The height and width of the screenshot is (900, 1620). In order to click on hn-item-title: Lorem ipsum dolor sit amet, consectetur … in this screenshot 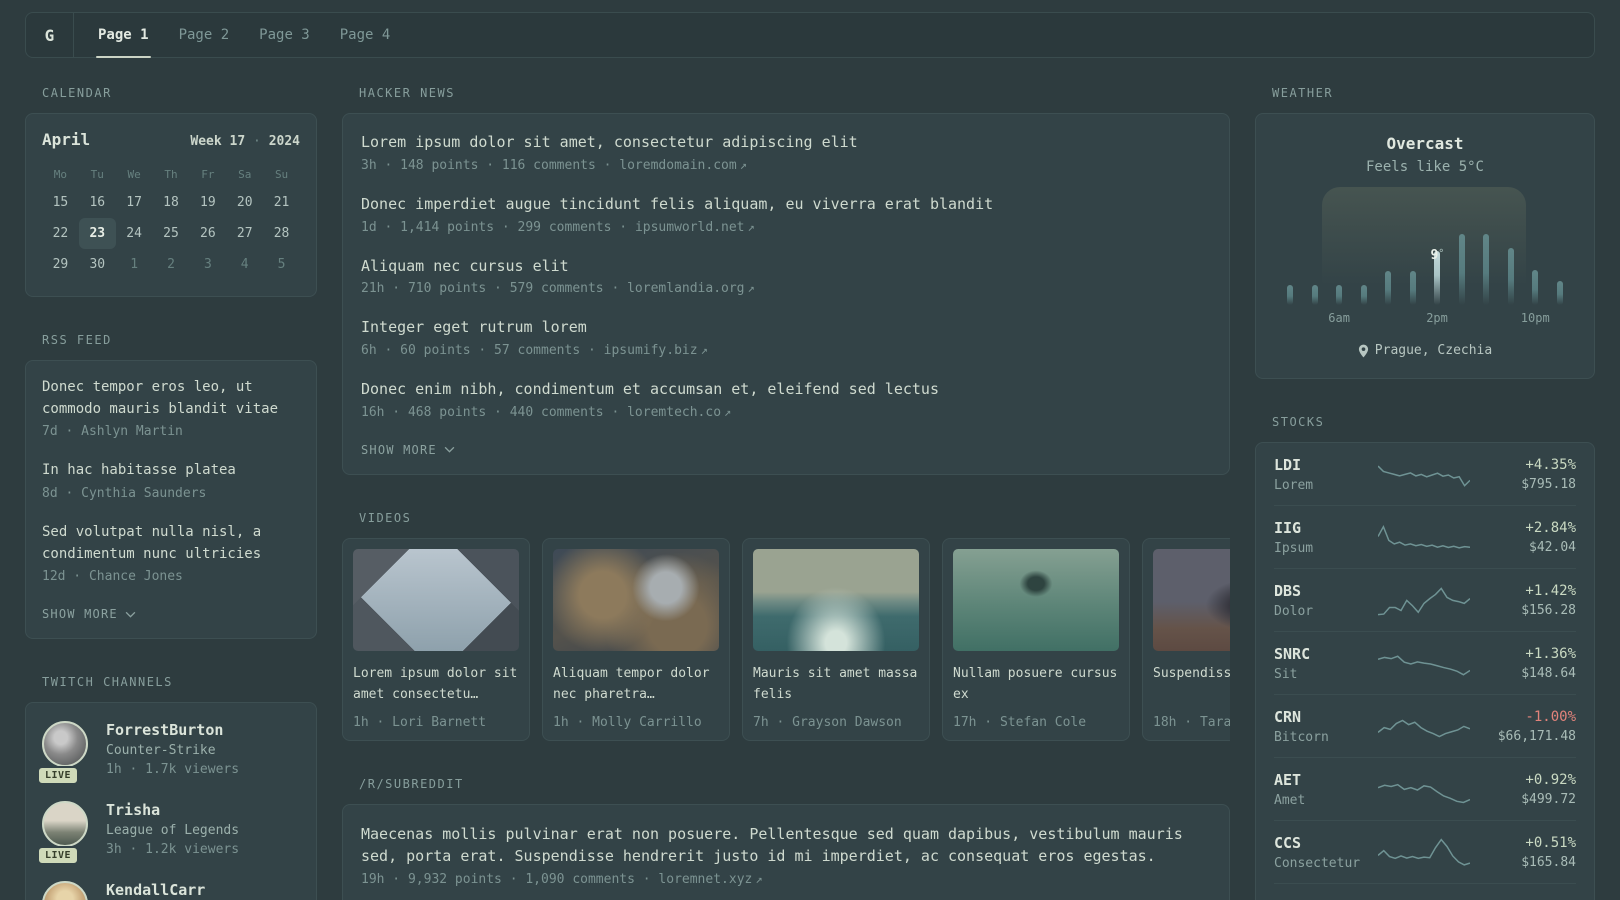, I will do `click(786, 143)`.